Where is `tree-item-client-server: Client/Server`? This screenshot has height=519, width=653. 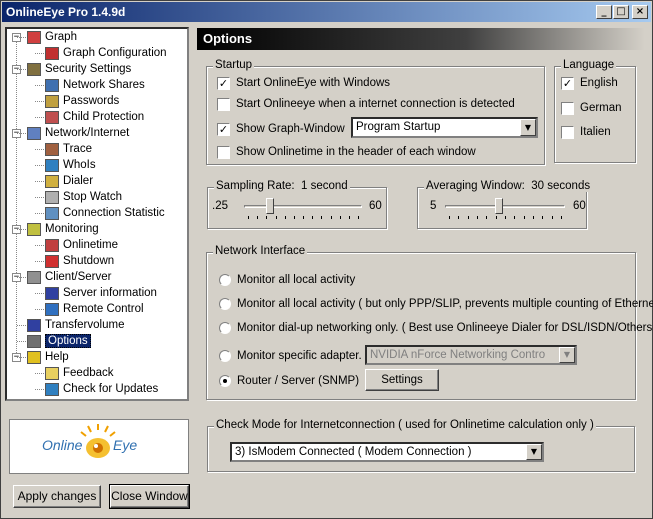 tree-item-client-server: Client/Server is located at coordinates (69, 277).